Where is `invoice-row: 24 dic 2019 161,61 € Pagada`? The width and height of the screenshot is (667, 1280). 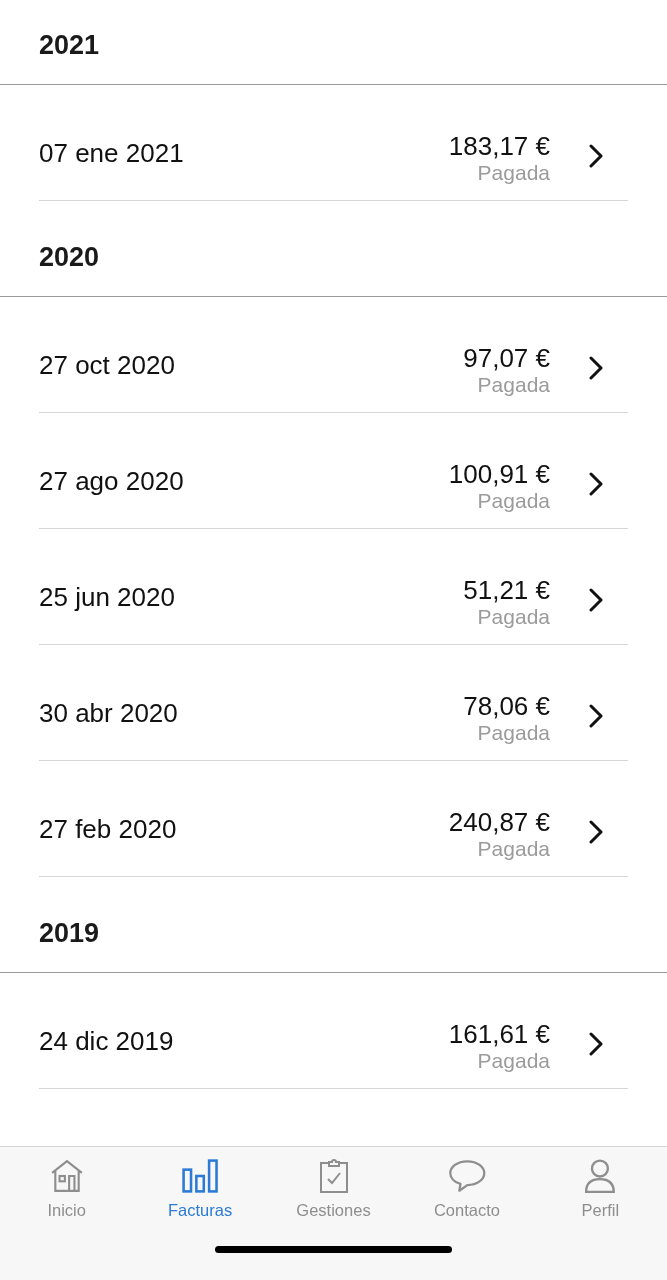 invoice-row: 24 dic 2019 161,61 € Pagada is located at coordinates (333, 1031).